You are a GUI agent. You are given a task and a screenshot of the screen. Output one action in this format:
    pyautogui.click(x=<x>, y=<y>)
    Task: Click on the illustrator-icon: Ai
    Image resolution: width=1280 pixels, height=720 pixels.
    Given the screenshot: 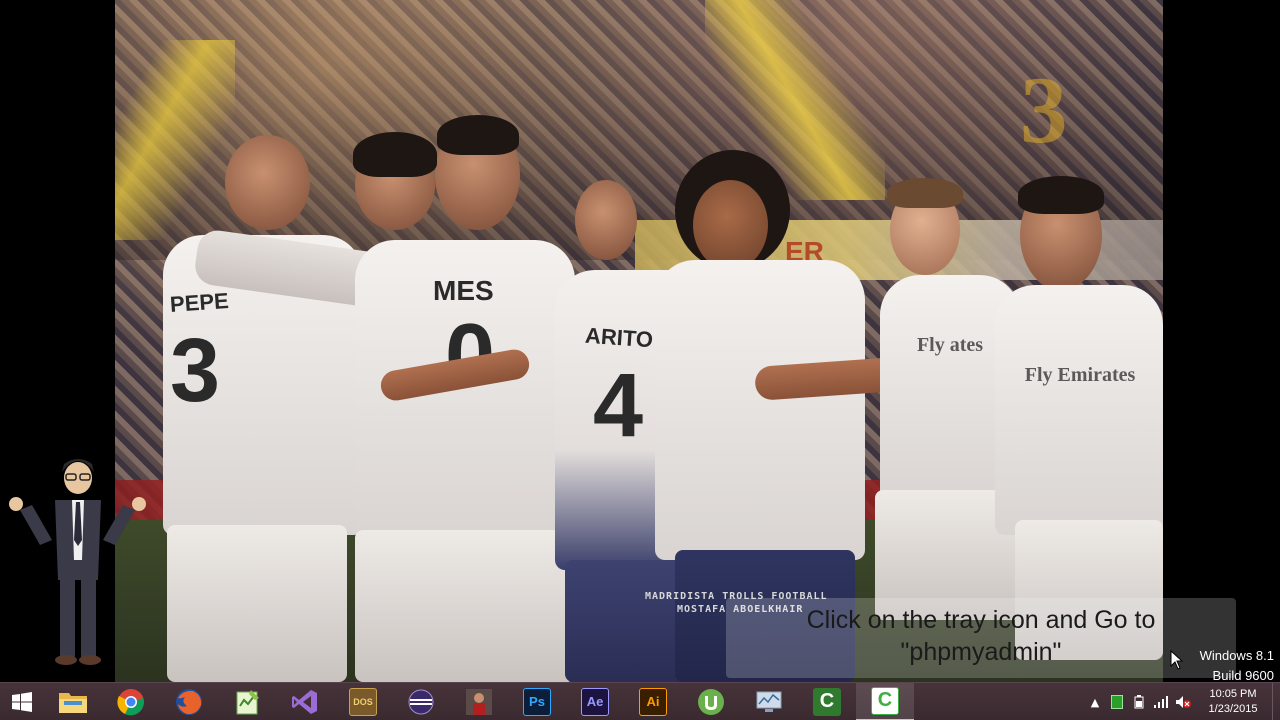 What is the action you would take?
    pyautogui.click(x=653, y=701)
    